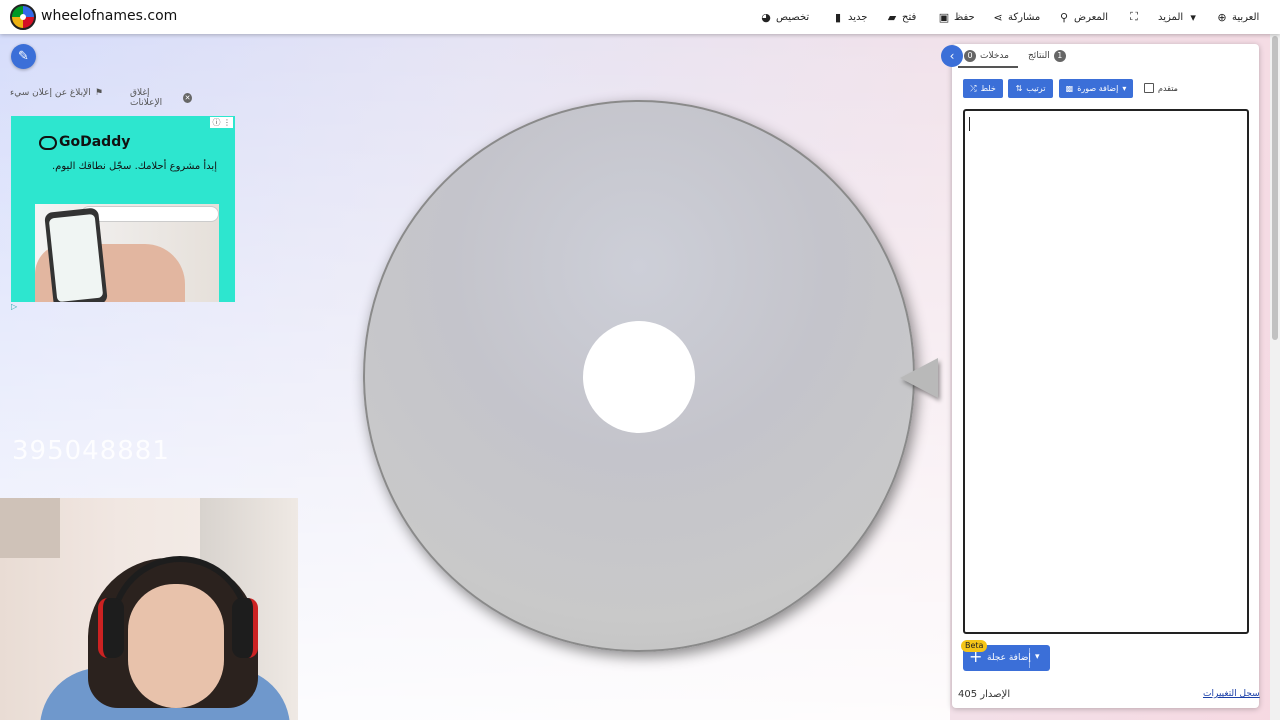  Describe the element at coordinates (1275, 377) in the screenshot. I see `page-scrollbar` at that location.